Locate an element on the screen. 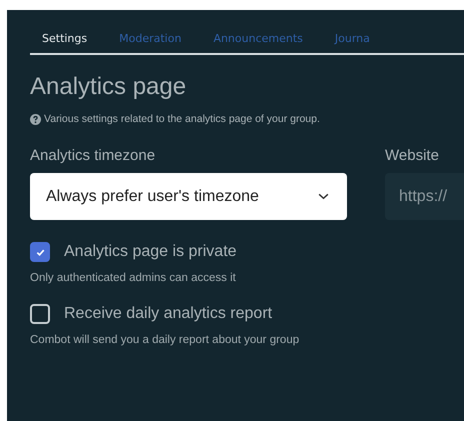 The height and width of the screenshot is (421, 464). help-icon is located at coordinates (35, 119).